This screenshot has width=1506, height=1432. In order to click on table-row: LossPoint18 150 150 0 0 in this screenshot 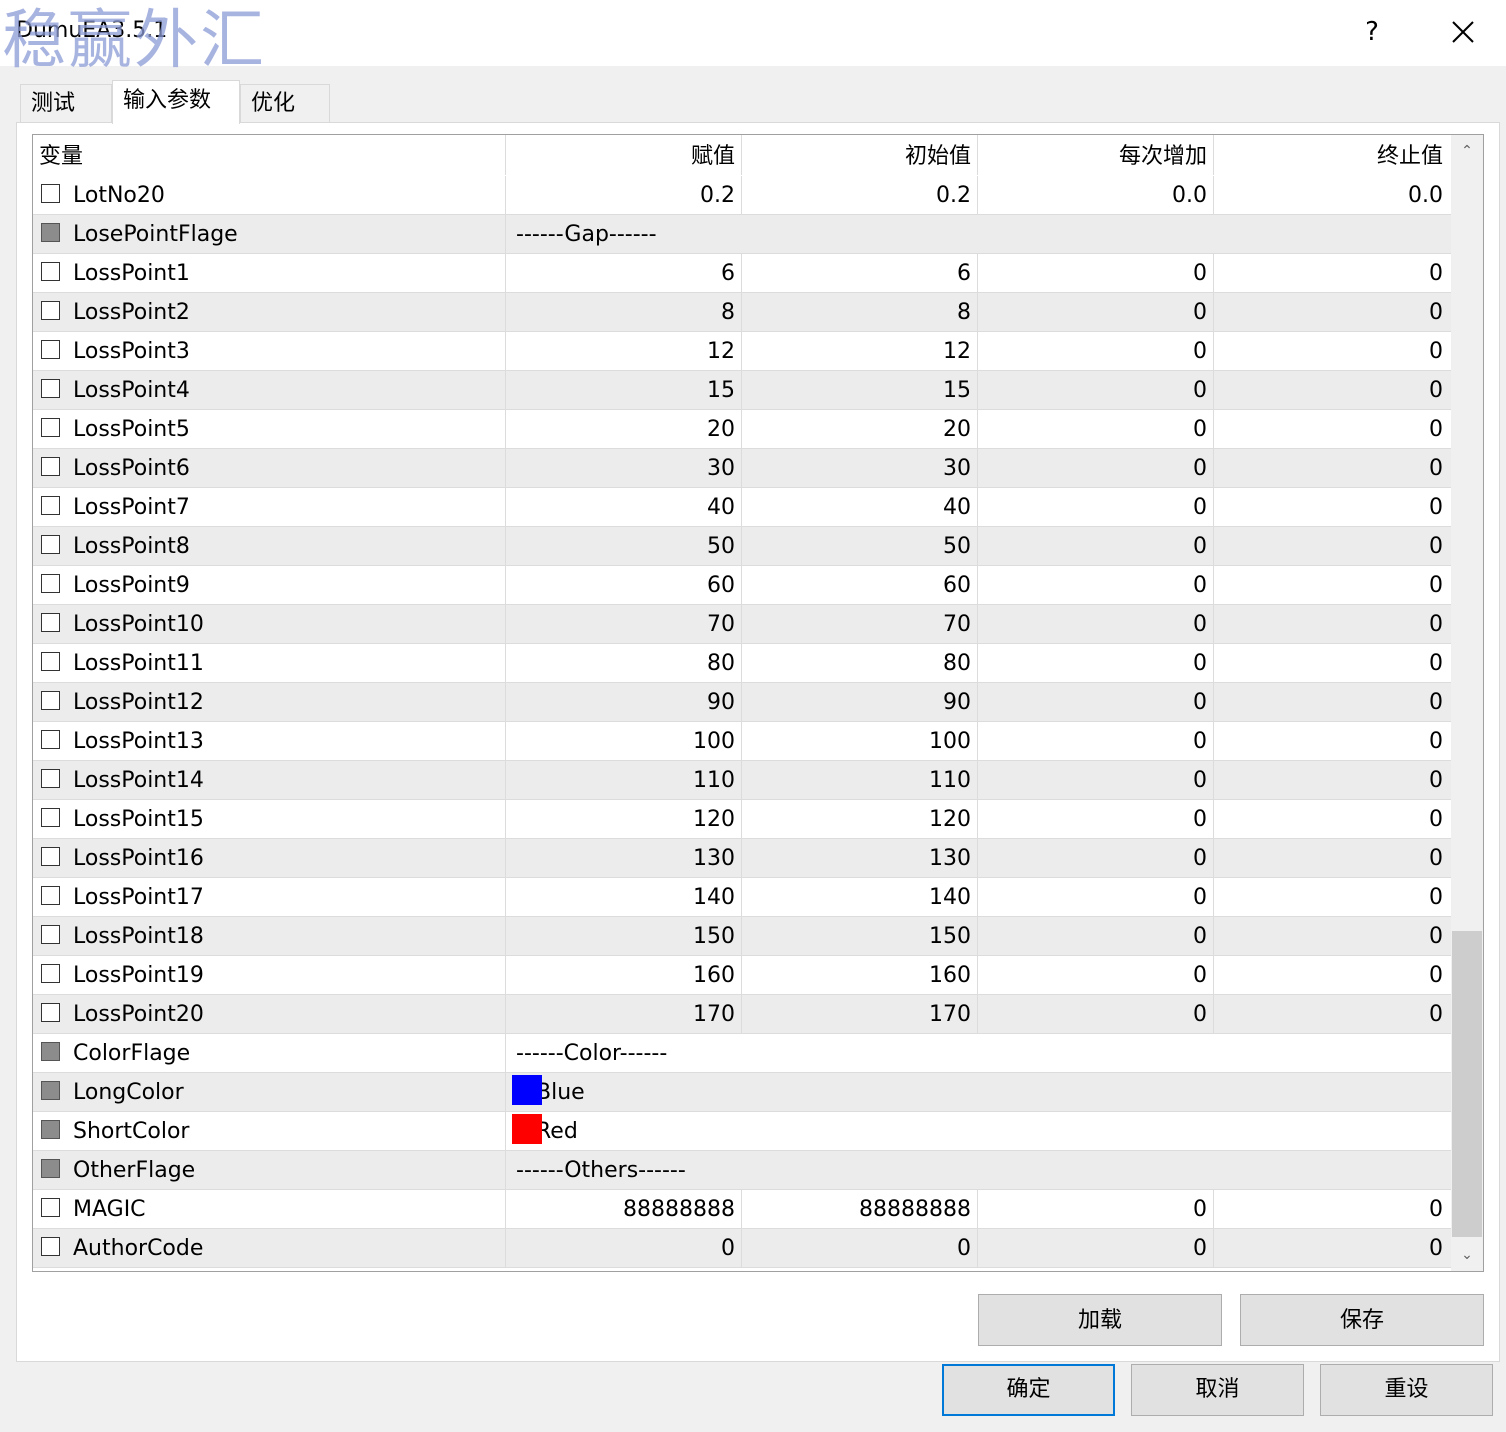, I will do `click(742, 936)`.